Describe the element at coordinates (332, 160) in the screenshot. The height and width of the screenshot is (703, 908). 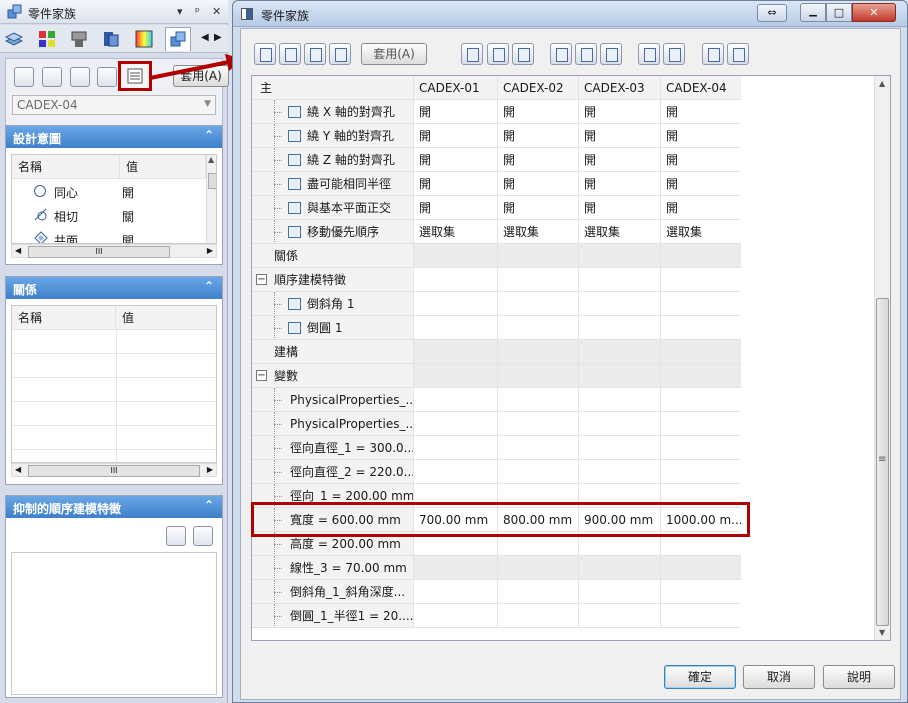
I see `row-label-cell: 繞 Z 軸的對齊孔` at that location.